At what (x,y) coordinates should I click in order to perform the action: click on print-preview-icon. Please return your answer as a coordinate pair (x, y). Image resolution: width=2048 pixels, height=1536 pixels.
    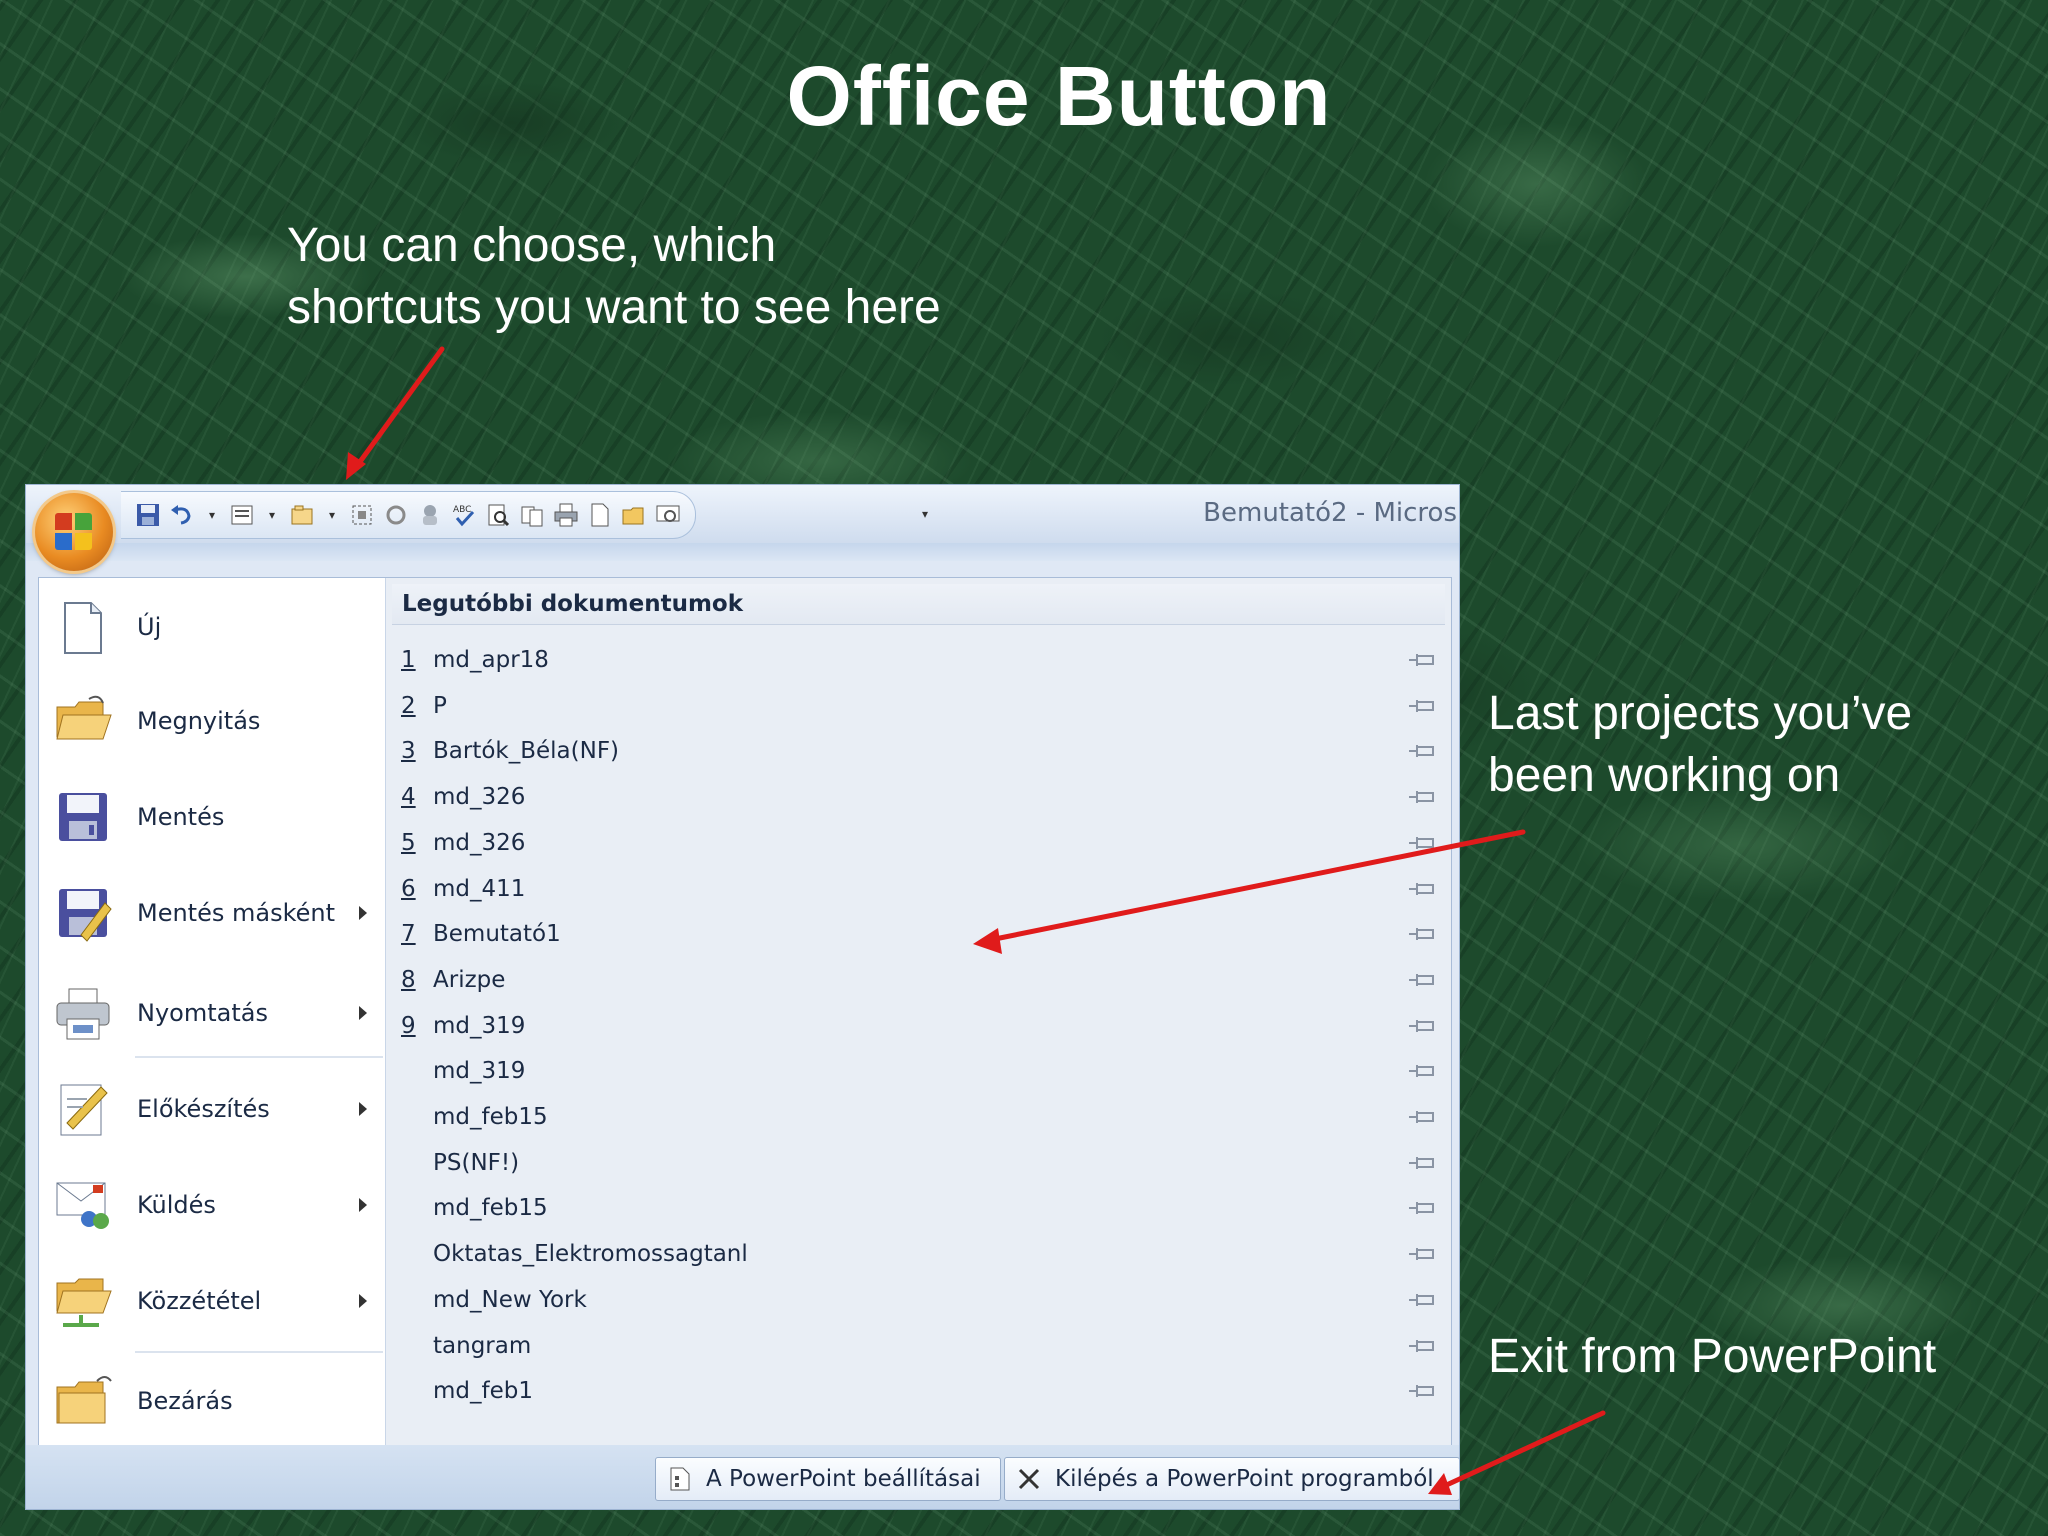
    Looking at the image, I should click on (498, 515).